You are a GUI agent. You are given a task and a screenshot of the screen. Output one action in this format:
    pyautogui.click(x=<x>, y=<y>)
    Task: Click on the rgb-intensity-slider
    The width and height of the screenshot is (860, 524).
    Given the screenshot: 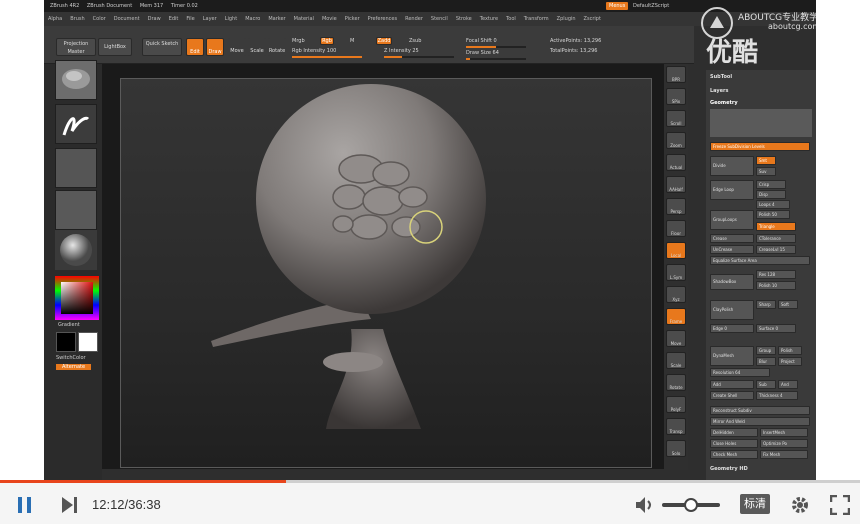 What is the action you would take?
    pyautogui.click(x=327, y=57)
    